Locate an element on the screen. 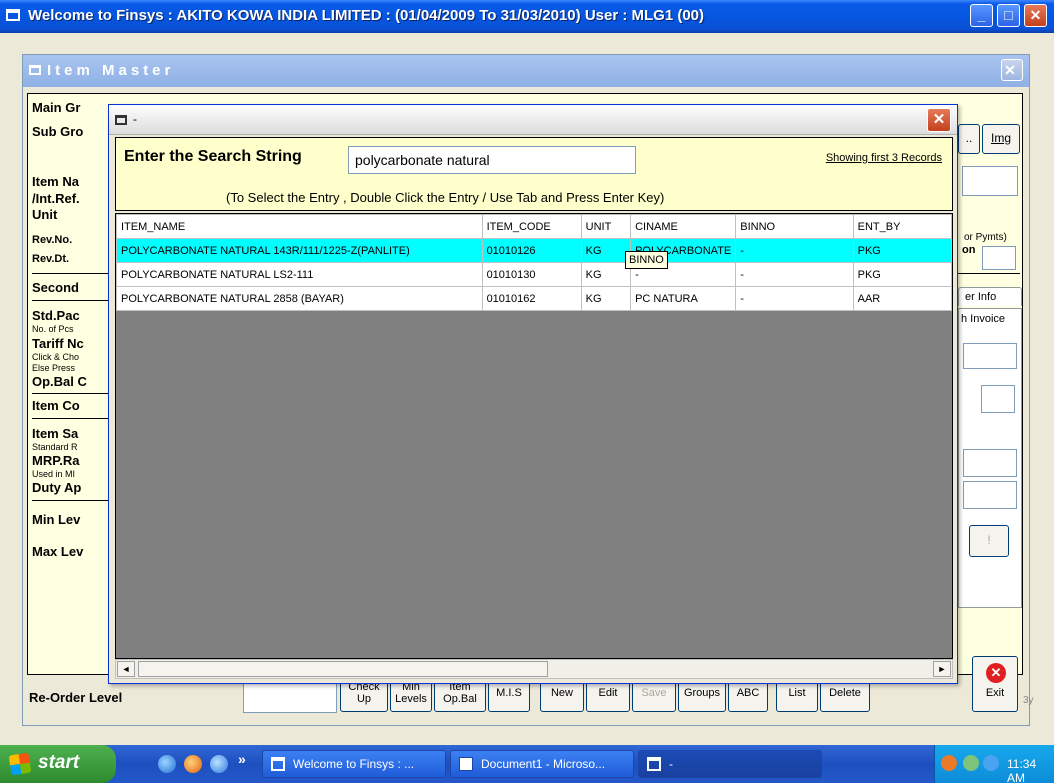  reorder-level-label: Re-Order Level is located at coordinates (76, 697).